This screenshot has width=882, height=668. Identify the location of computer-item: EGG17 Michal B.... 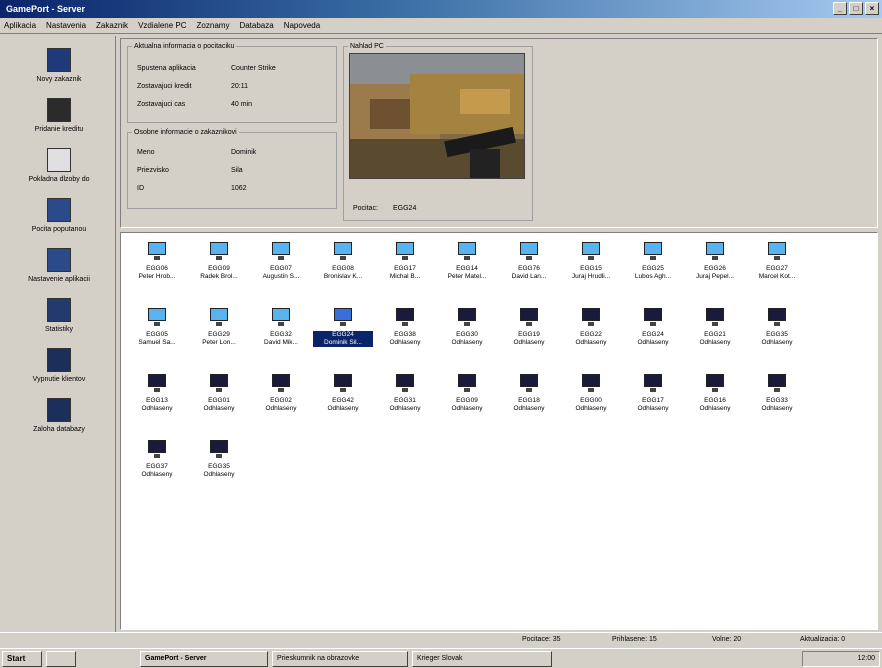
(405, 267).